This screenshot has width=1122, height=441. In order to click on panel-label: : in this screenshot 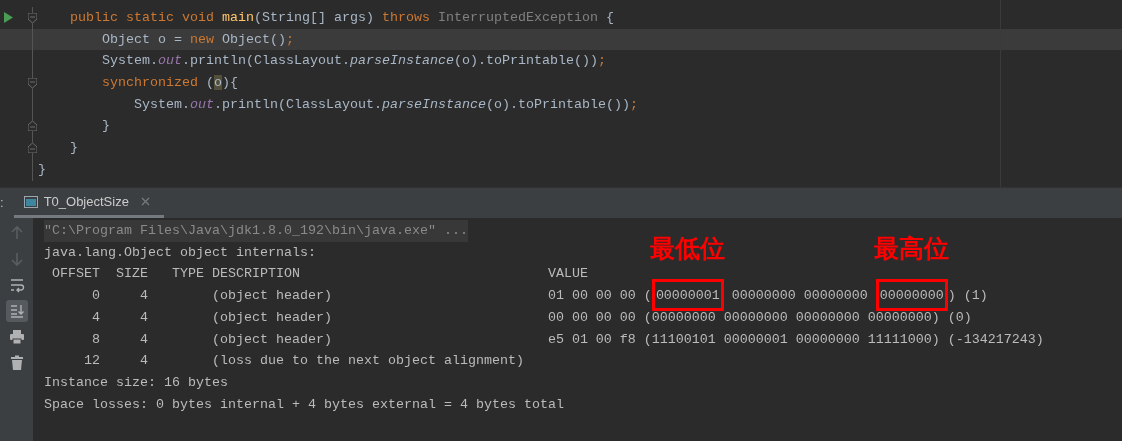, I will do `click(2, 203)`.